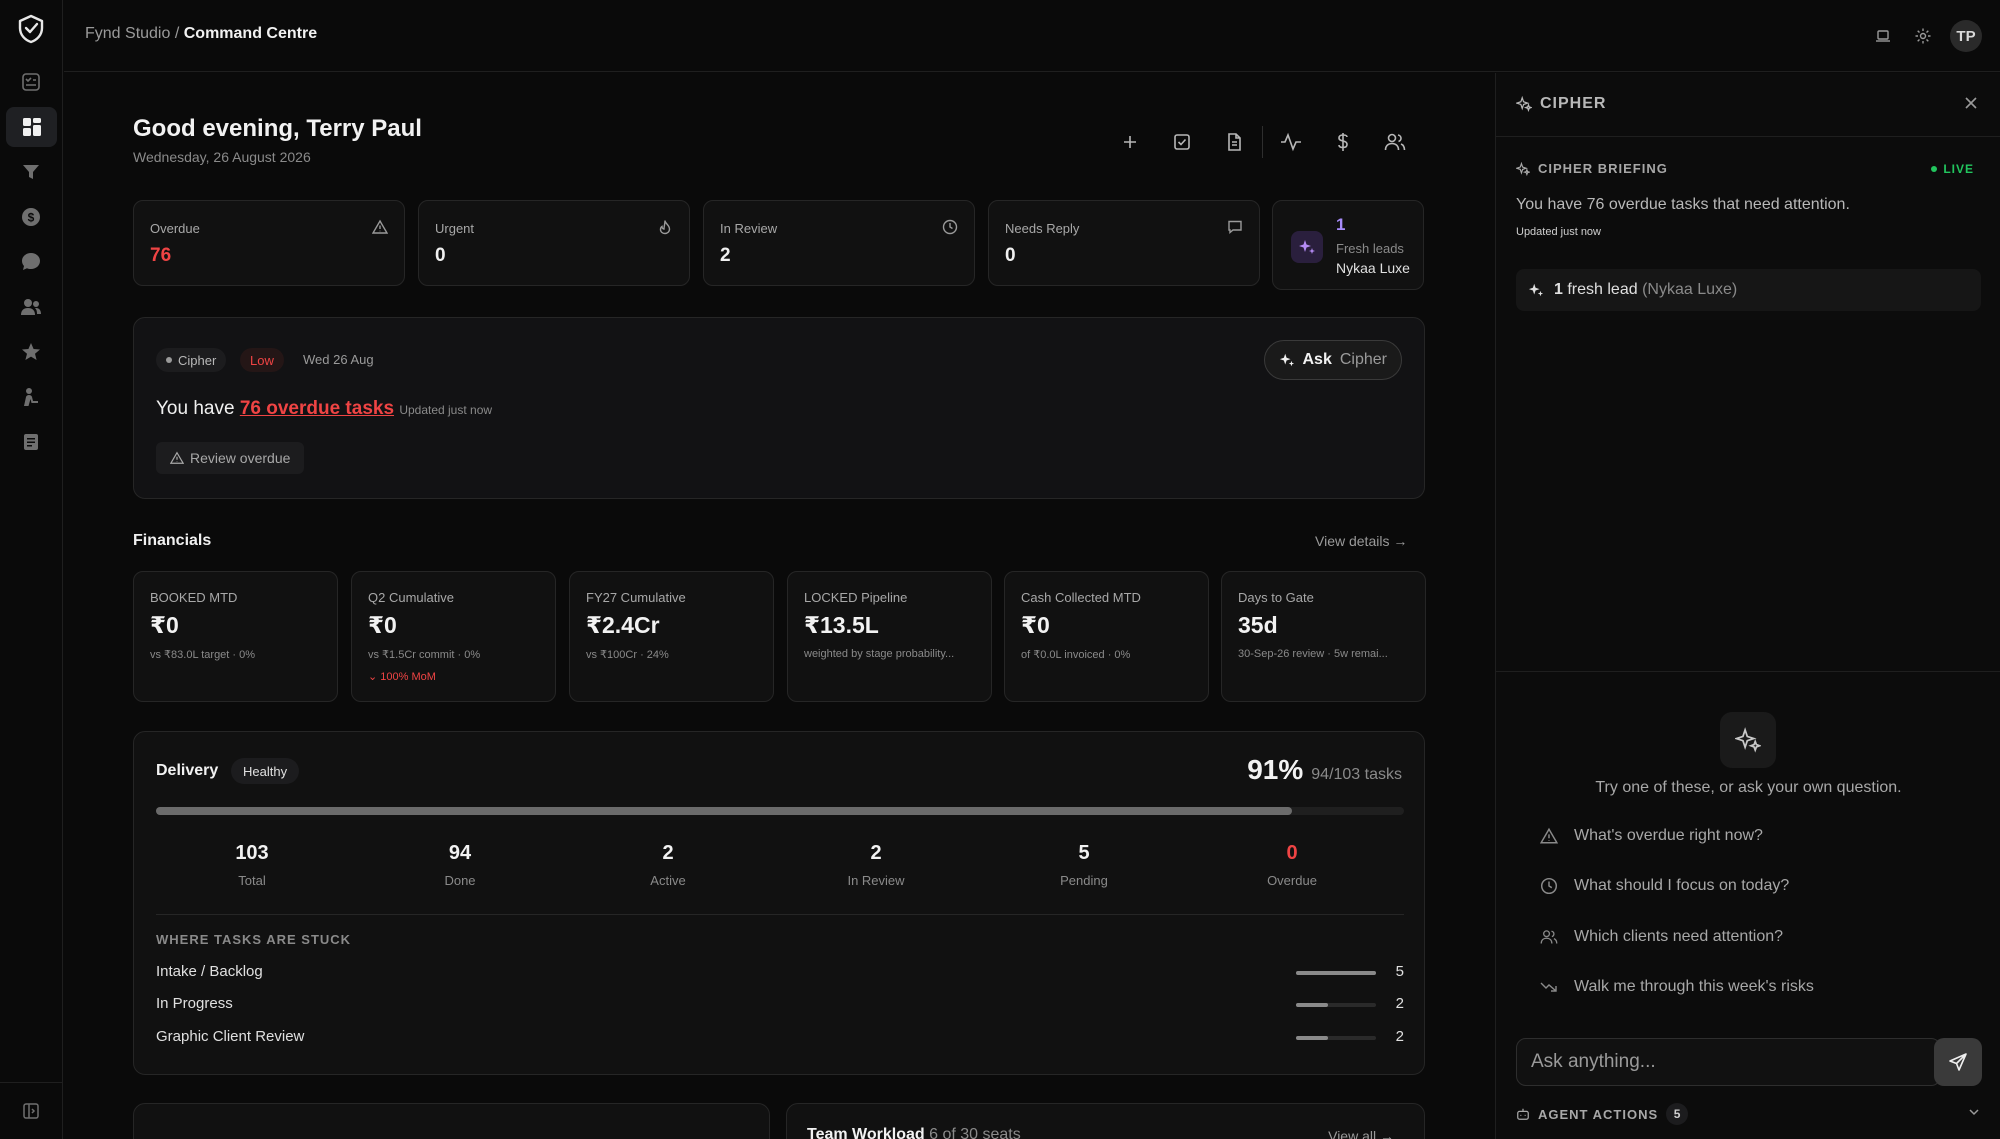 The height and width of the screenshot is (1139, 2000). Describe the element at coordinates (780, 914) in the screenshot. I see `delivery-divider` at that location.